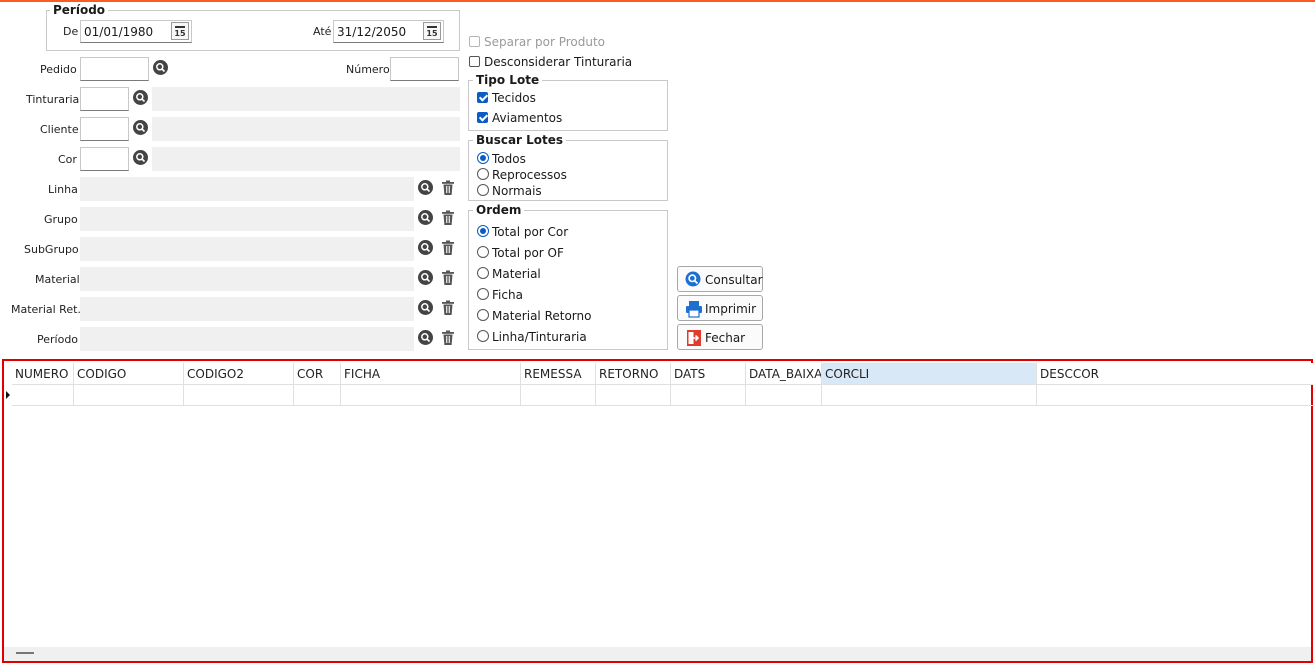 This screenshot has width=1315, height=665. I want to click on material-ret-field, so click(247, 309).